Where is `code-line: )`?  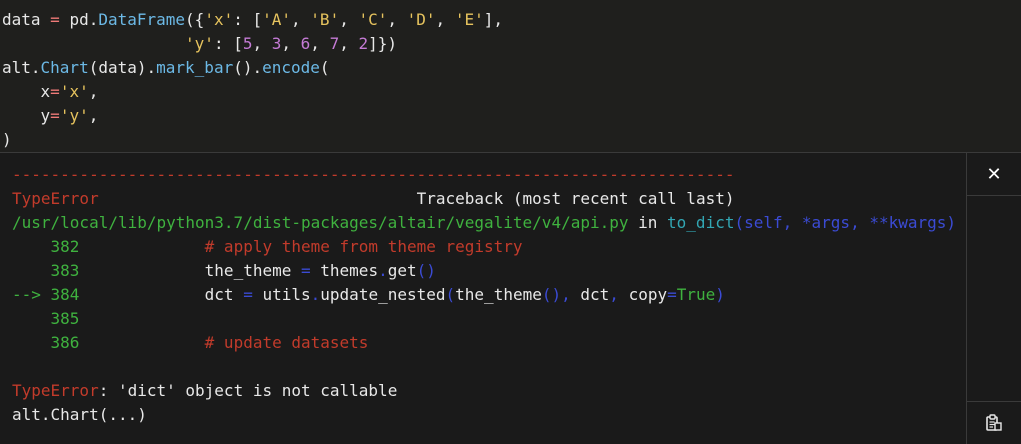 code-line: ) is located at coordinates (7, 140).